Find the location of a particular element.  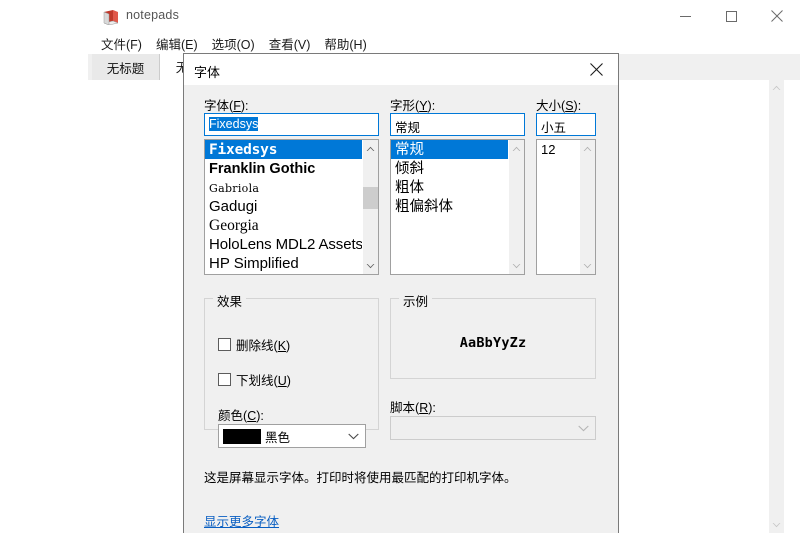

notepads-icon is located at coordinates (111, 17).